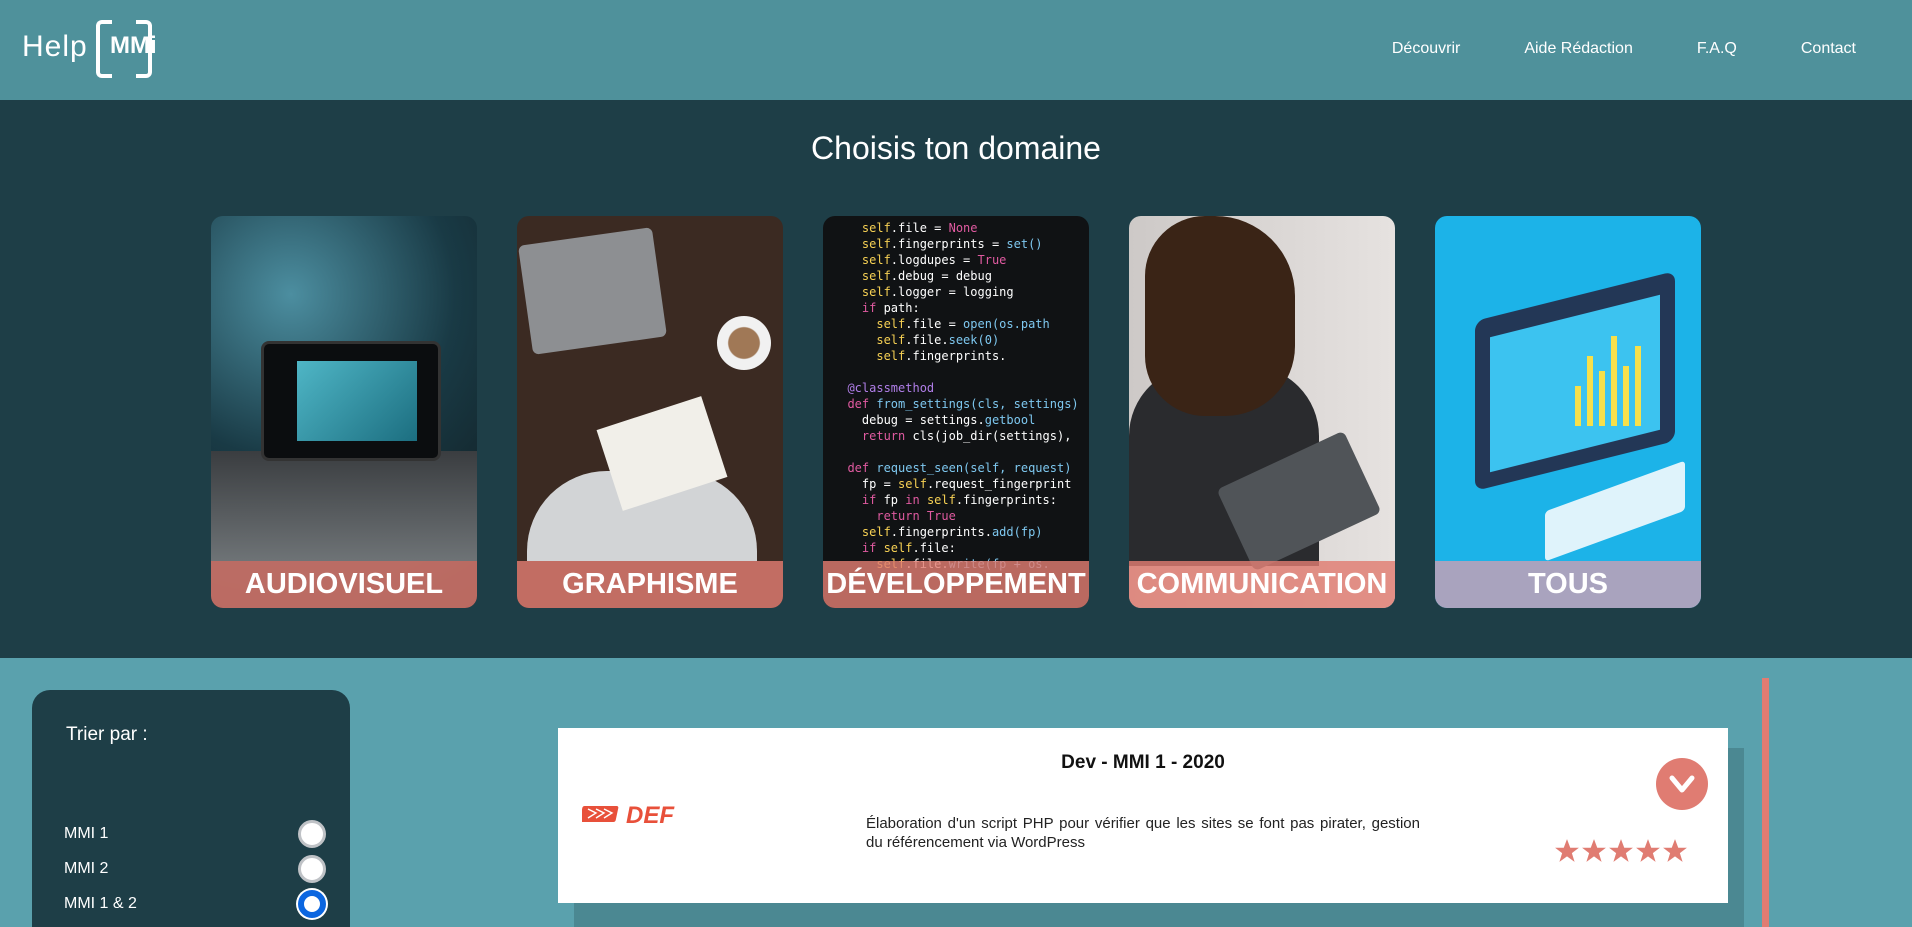  I want to click on nav-faq: F.A.Q, so click(1717, 49).